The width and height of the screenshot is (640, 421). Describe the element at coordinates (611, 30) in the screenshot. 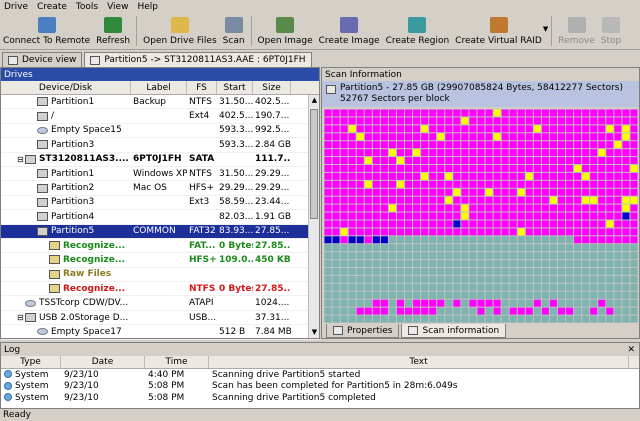

I see `stop-button: Stop` at that location.